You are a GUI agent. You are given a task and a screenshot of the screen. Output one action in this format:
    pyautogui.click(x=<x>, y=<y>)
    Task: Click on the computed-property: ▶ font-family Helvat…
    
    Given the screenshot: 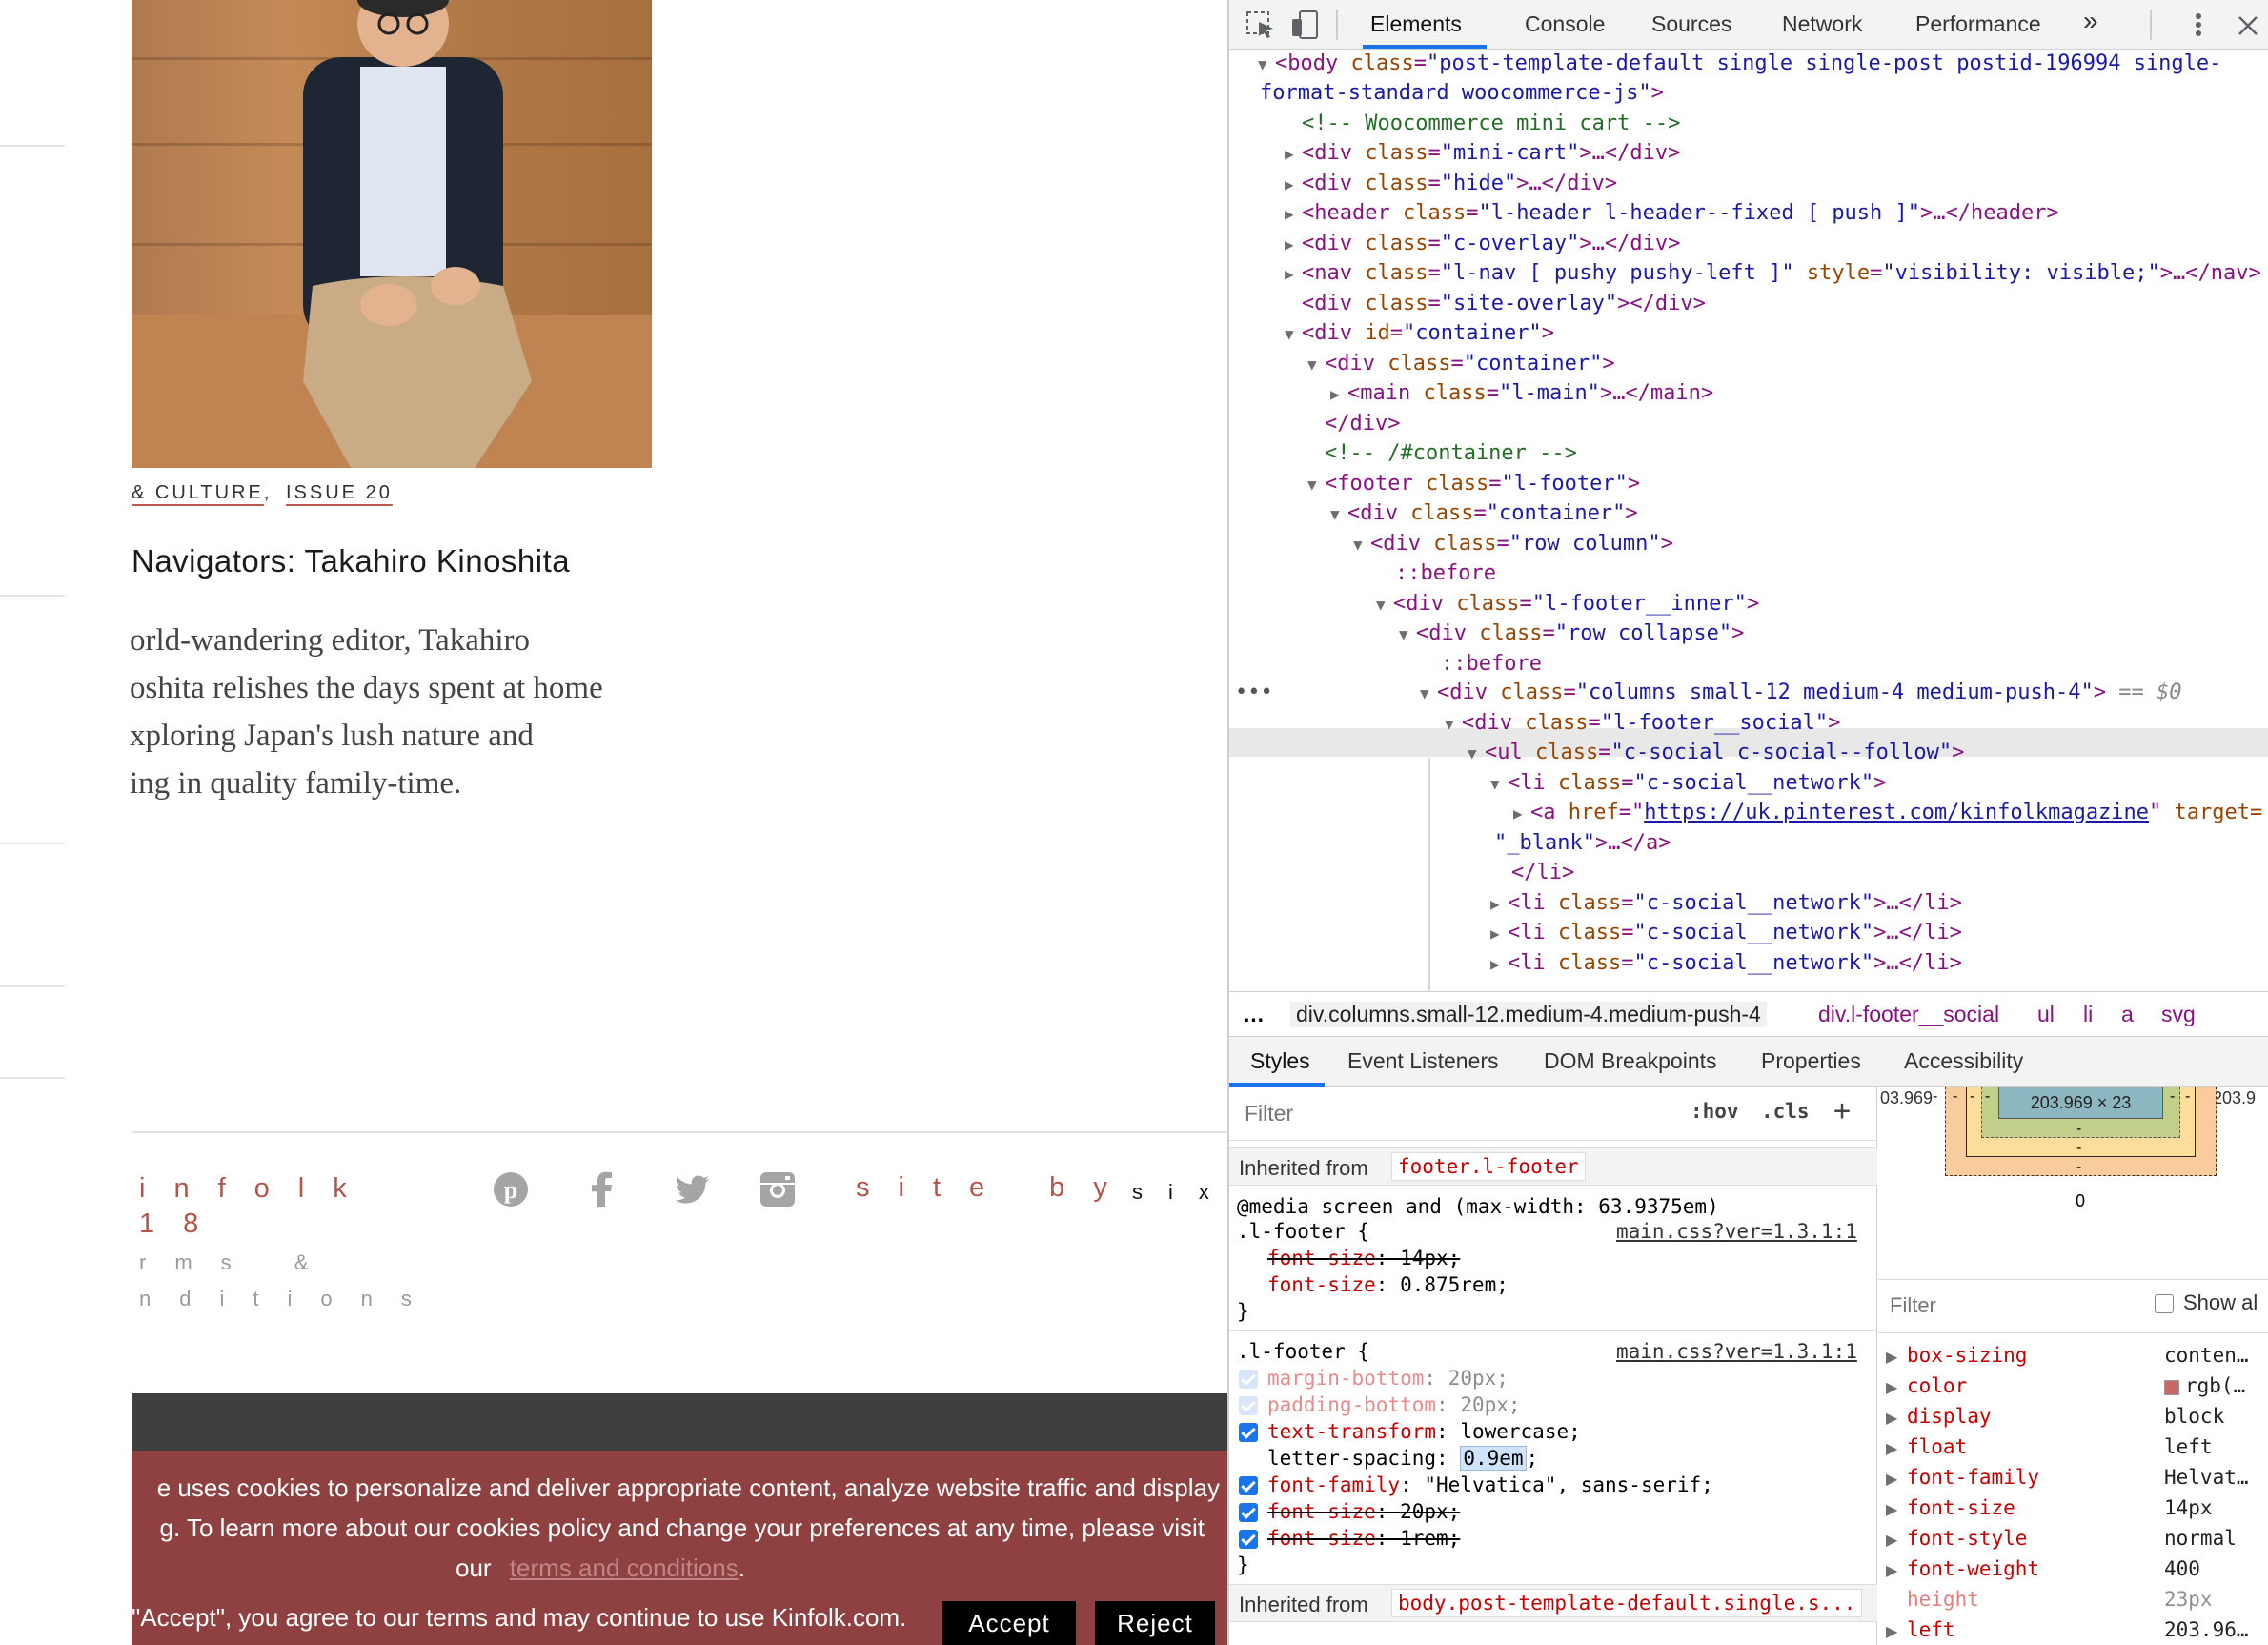 What is the action you would take?
    pyautogui.click(x=2073, y=1479)
    